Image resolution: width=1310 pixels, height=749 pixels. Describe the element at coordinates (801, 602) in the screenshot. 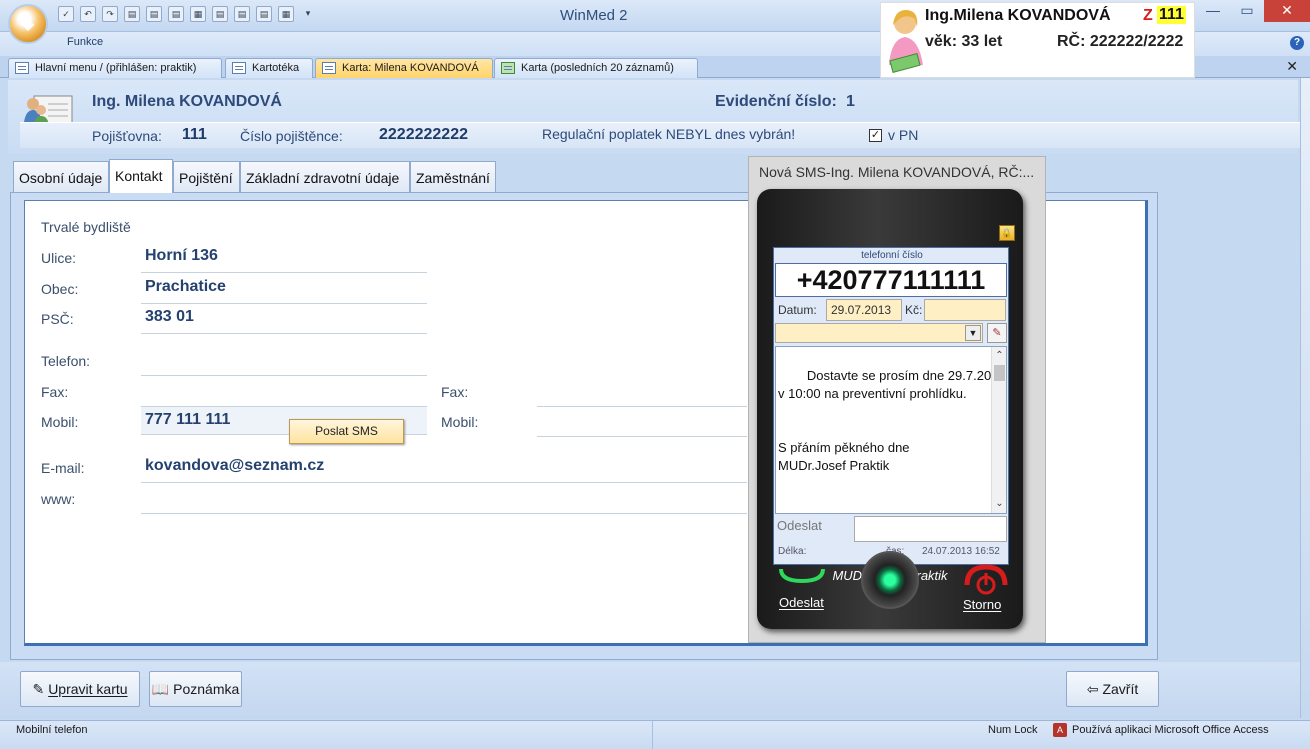

I see `send-sms-label: Odeslat` at that location.